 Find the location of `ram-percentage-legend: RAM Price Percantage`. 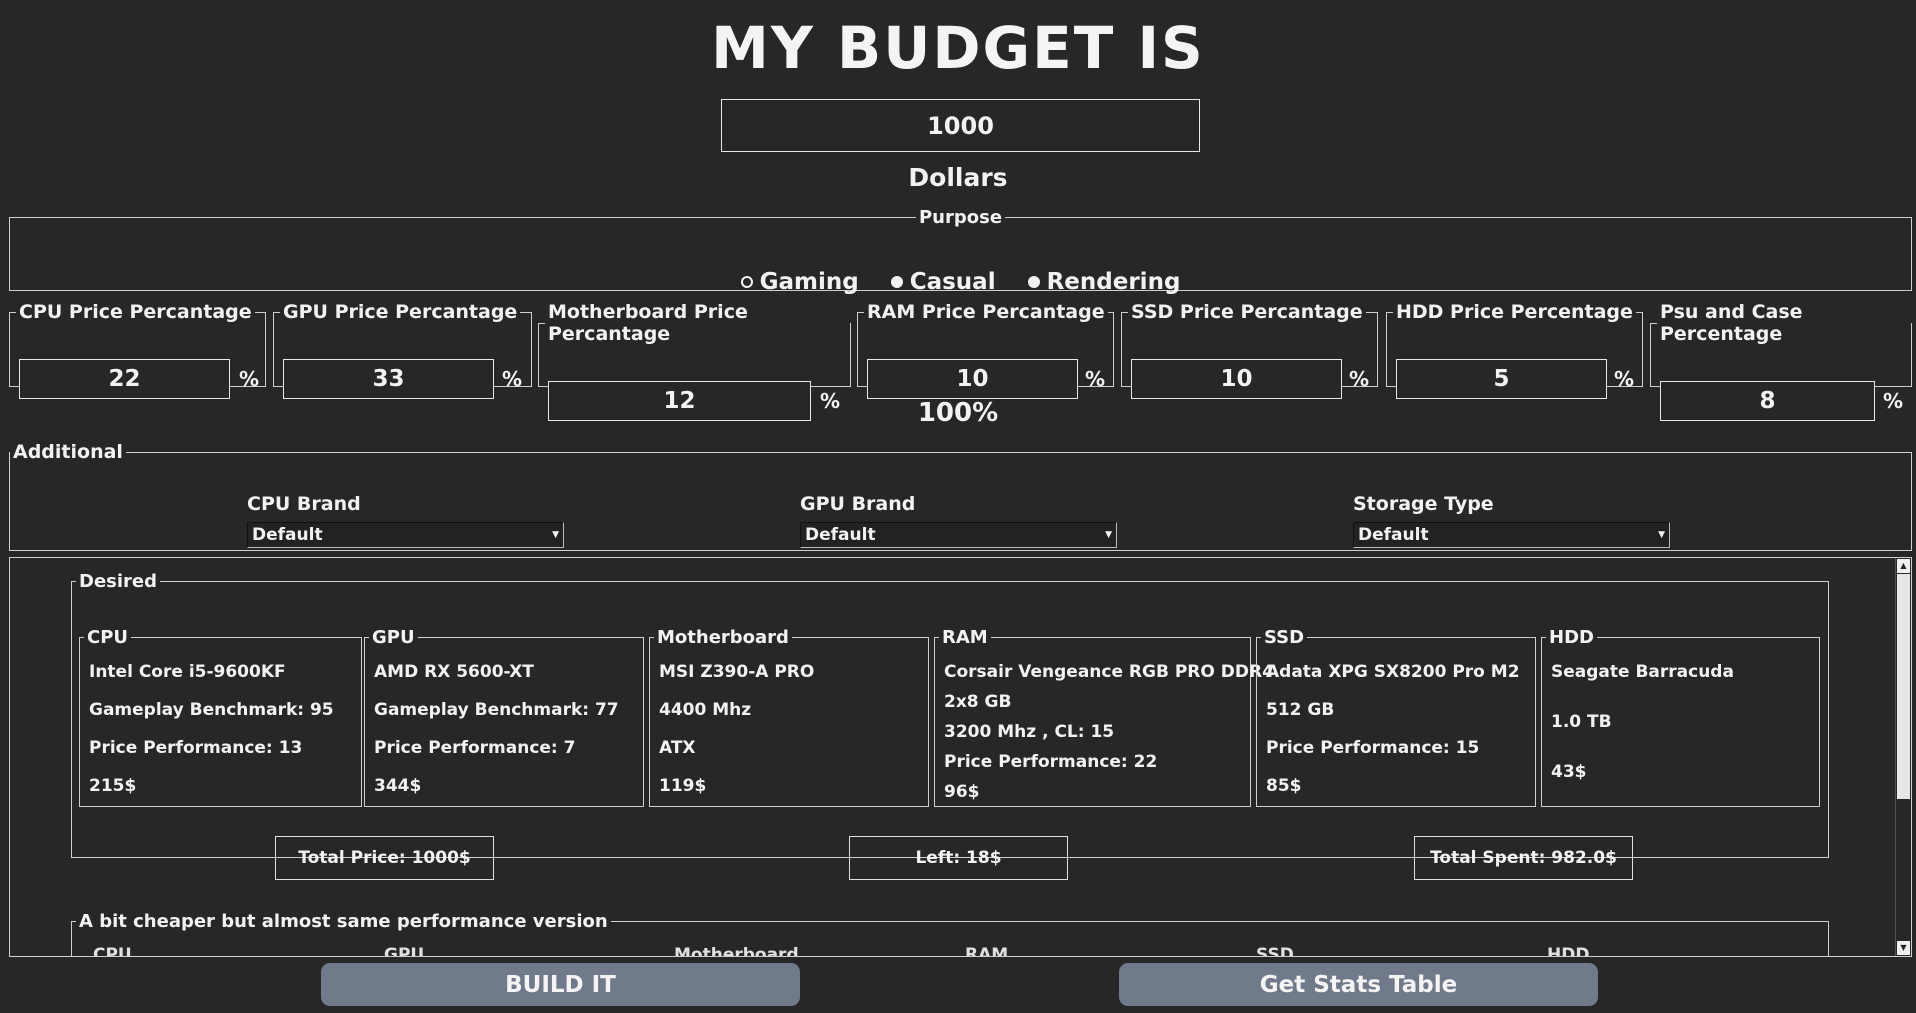

ram-percentage-legend: RAM Price Percantage is located at coordinates (986, 312).